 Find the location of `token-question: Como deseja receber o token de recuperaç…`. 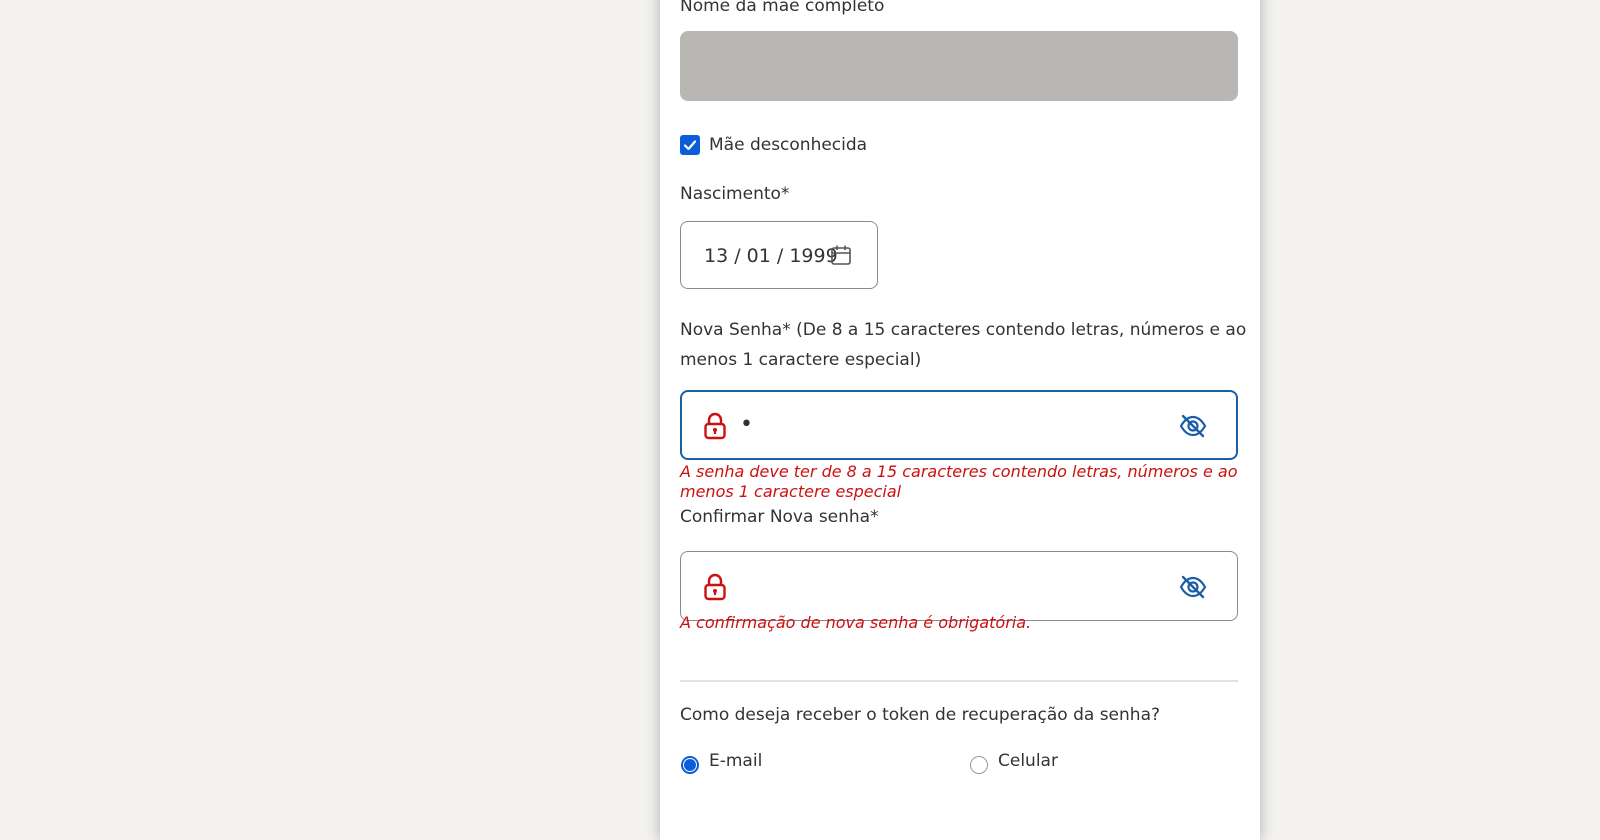

token-question: Como deseja receber o token de recuperaç… is located at coordinates (920, 715).